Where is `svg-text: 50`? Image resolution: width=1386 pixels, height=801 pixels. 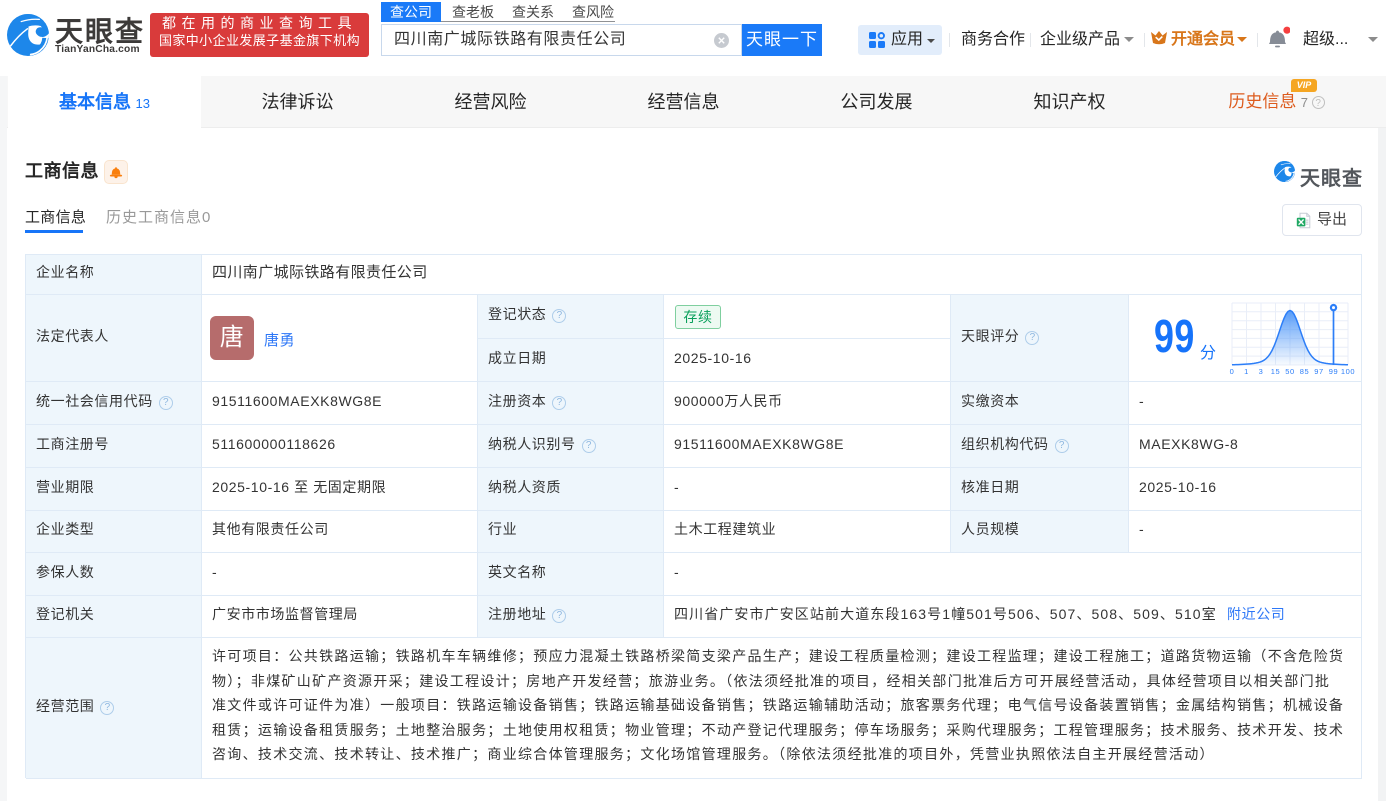
svg-text: 50 is located at coordinates (1290, 371).